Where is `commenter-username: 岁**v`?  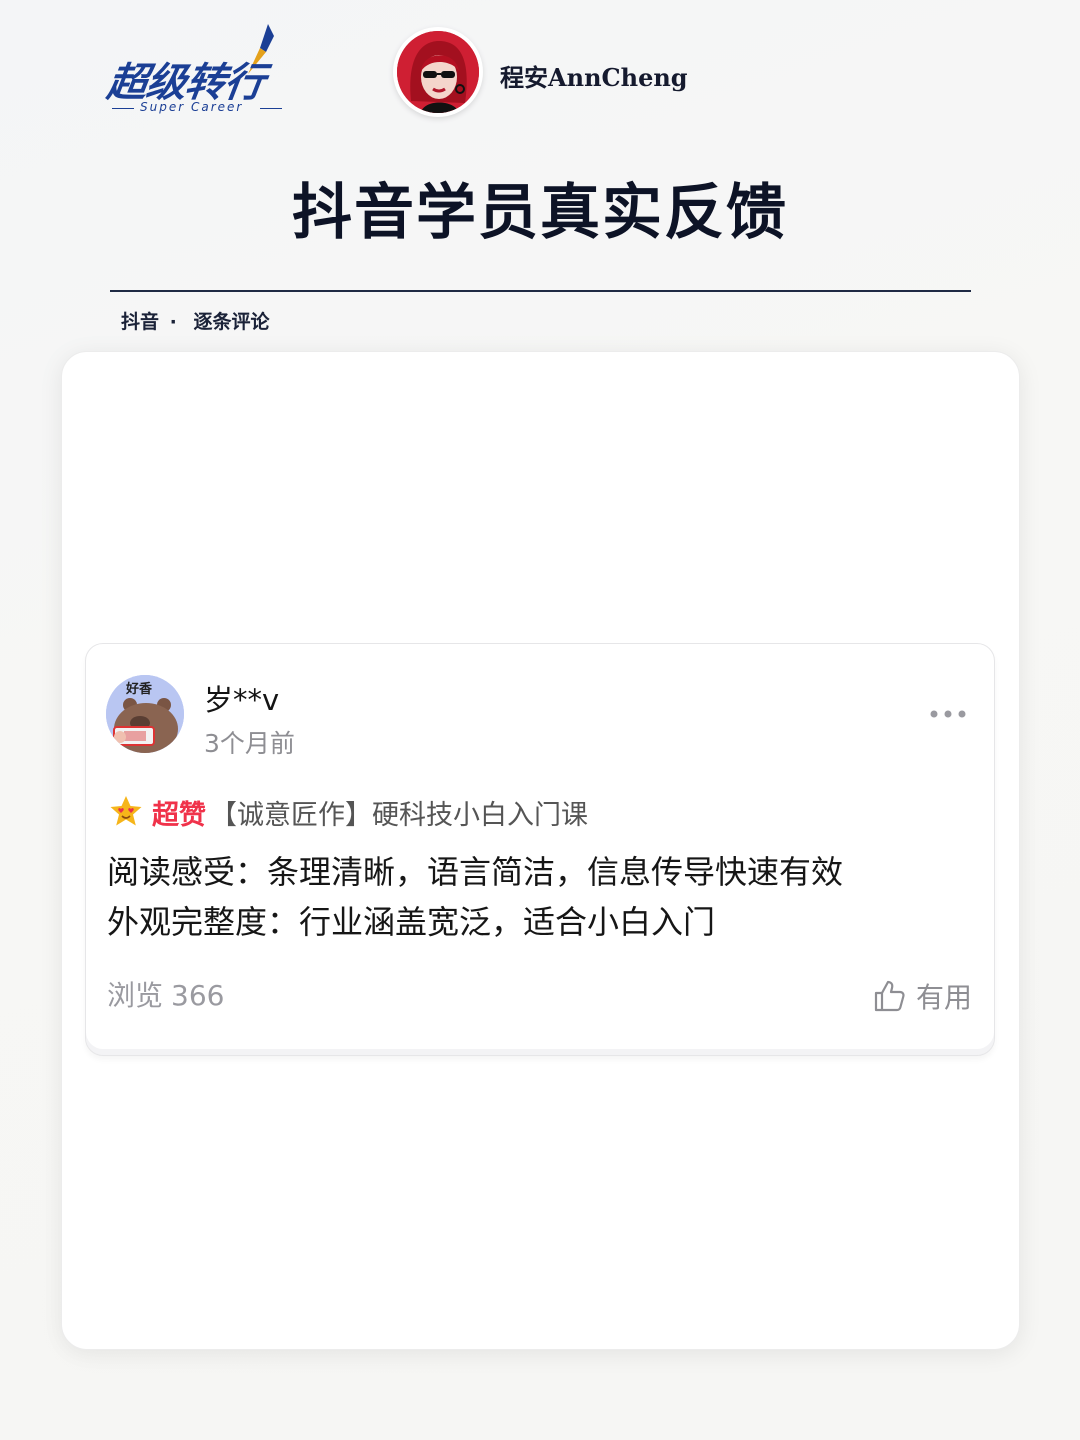
commenter-username: 岁**v is located at coordinates (241, 698).